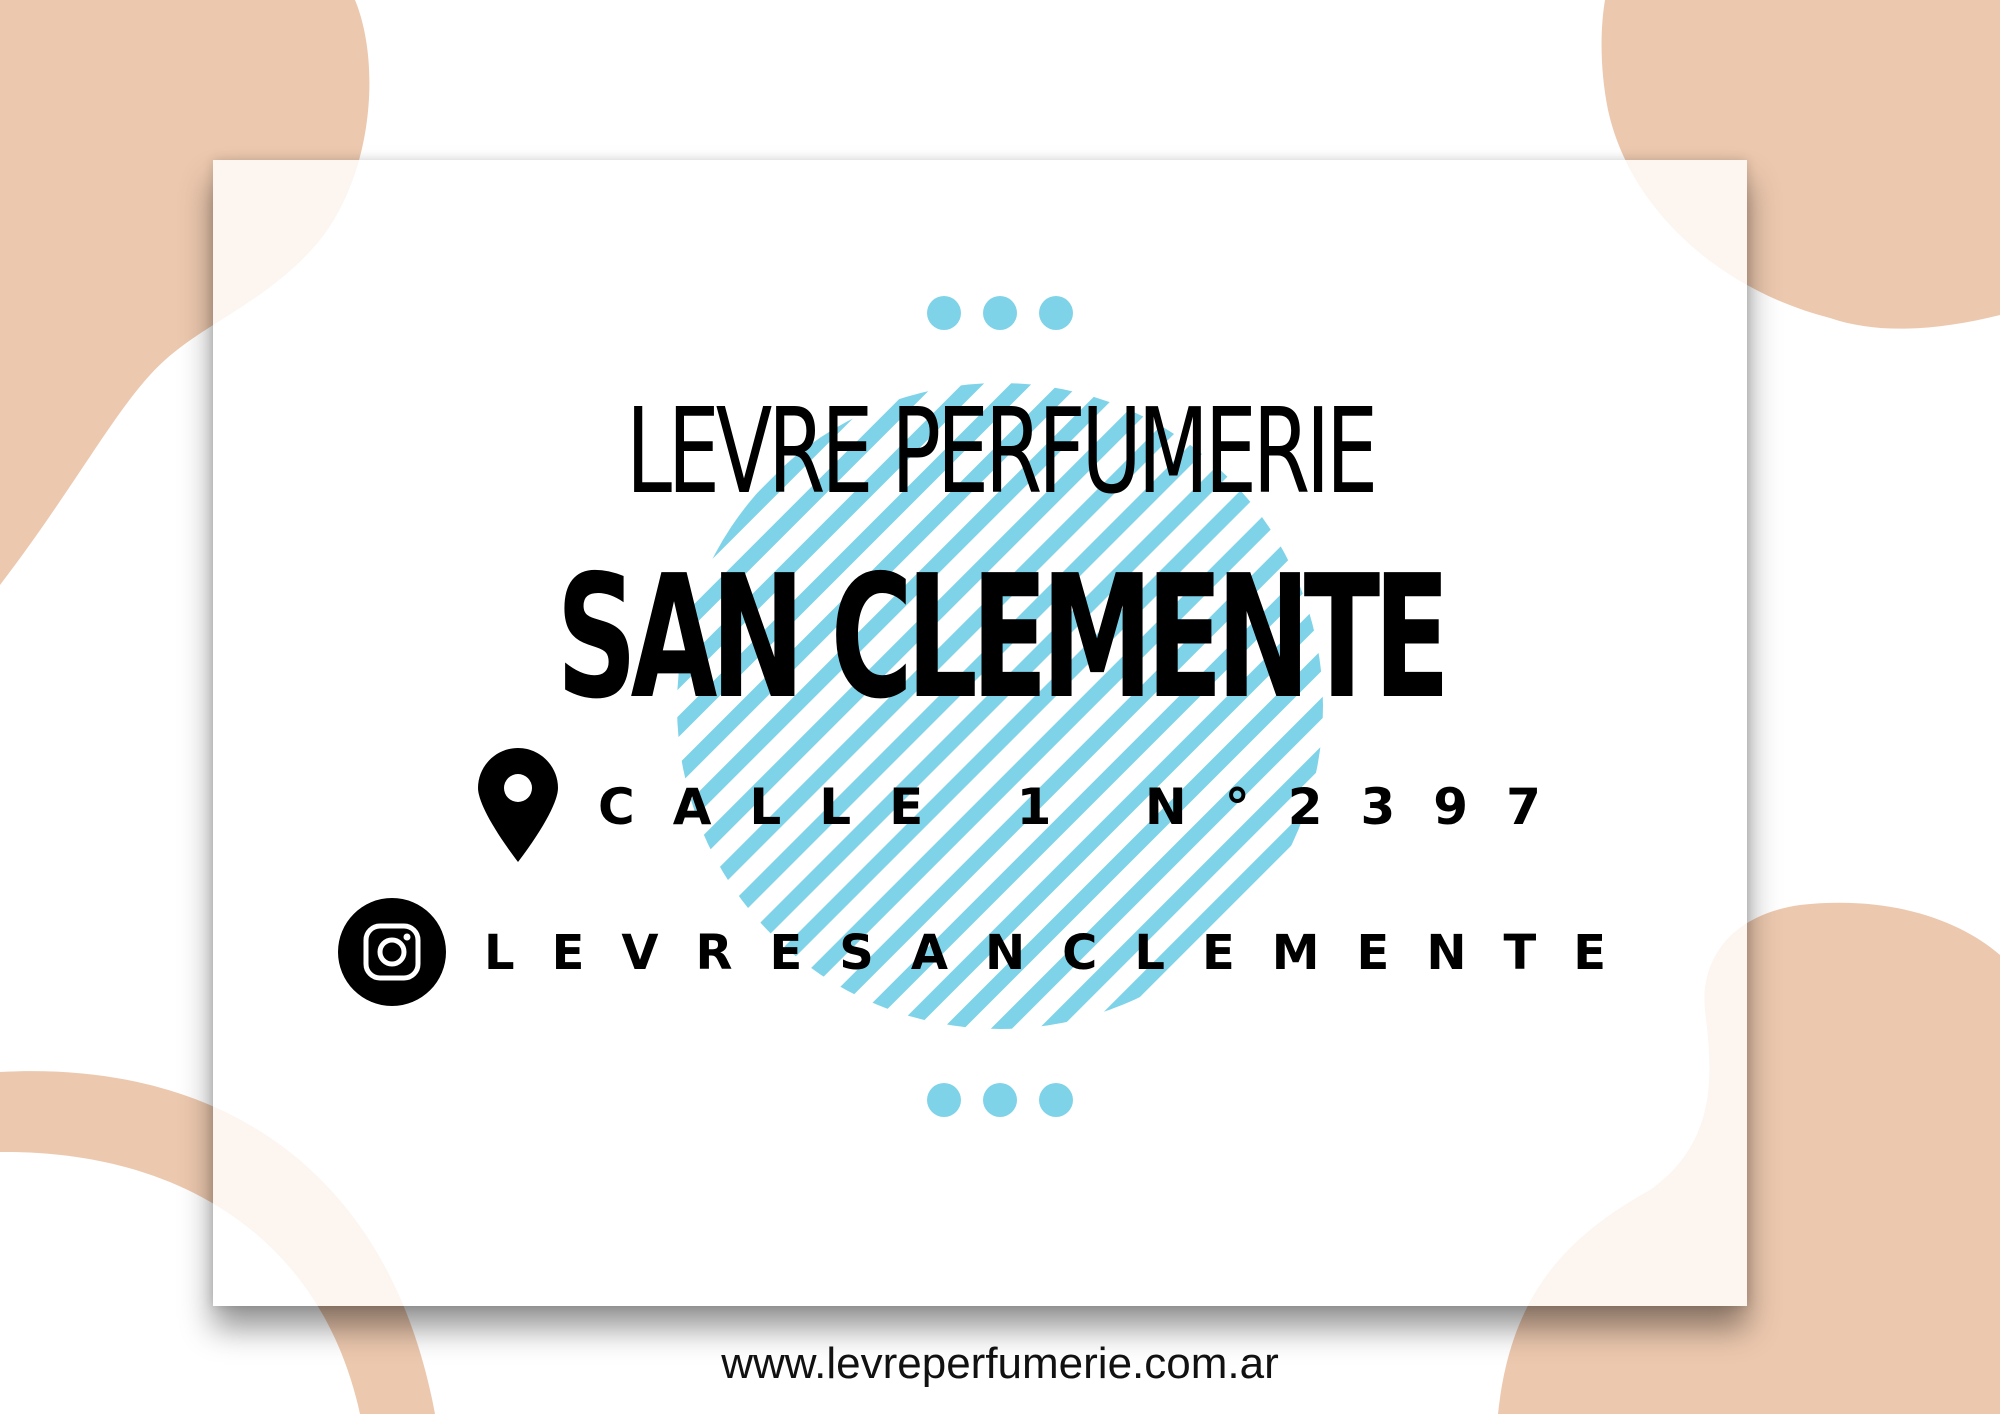 The image size is (2000, 1414). What do you see at coordinates (1064, 953) in the screenshot?
I see `instagram-handle: LEVRESANCLEMENTE` at bounding box center [1064, 953].